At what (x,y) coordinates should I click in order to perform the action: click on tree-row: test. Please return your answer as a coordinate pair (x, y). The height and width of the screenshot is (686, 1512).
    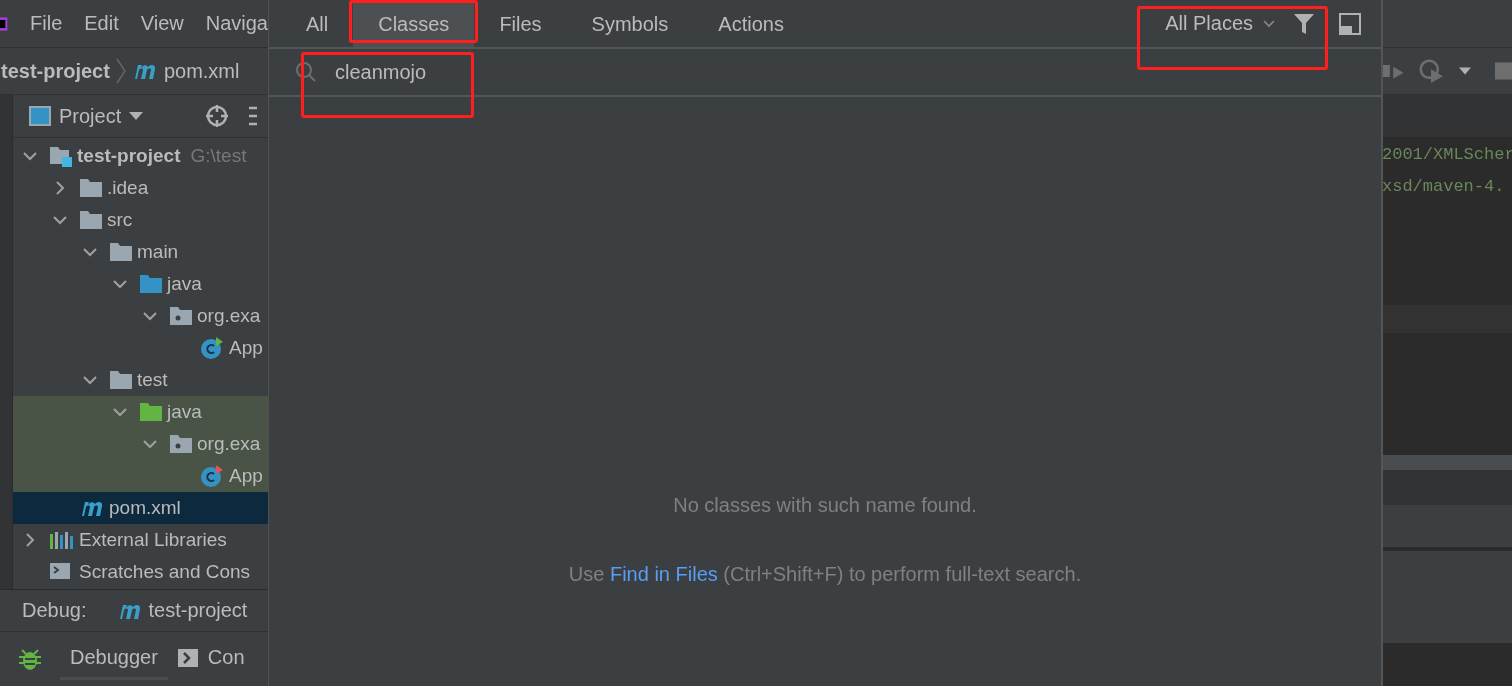
    Looking at the image, I should click on (140, 380).